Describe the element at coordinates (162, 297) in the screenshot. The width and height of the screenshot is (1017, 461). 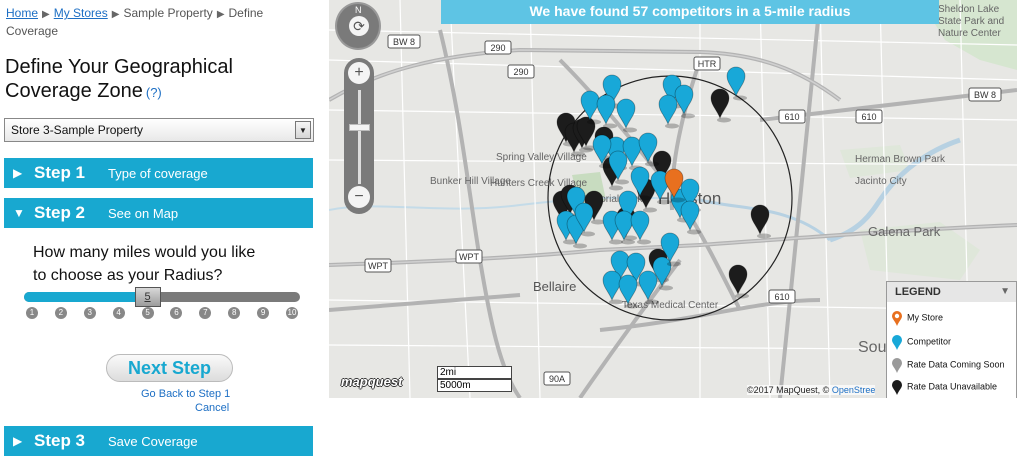
I see `radius-slider: 5` at that location.